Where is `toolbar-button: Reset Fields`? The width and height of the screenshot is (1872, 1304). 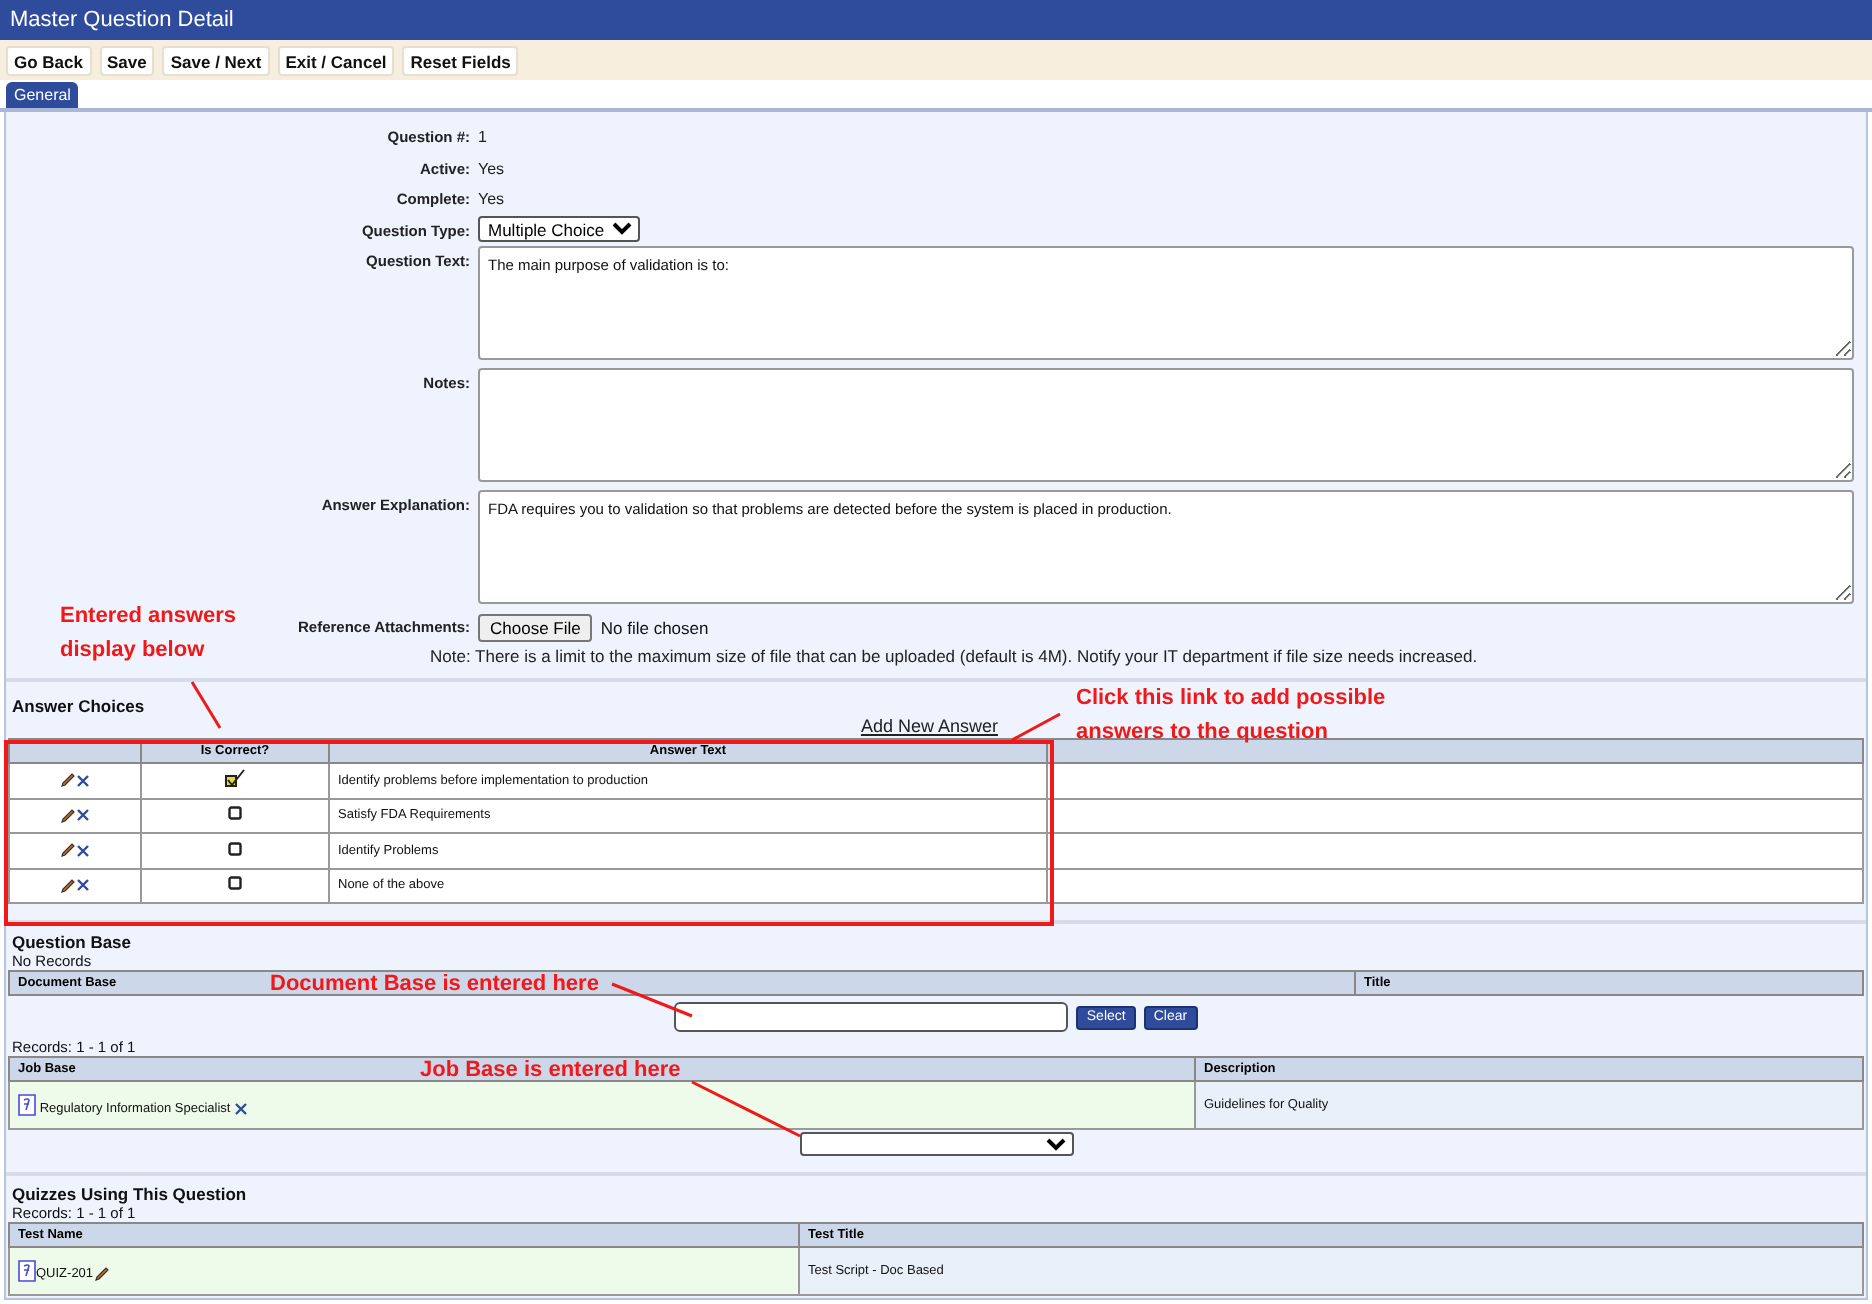 toolbar-button: Reset Fields is located at coordinates (460, 60).